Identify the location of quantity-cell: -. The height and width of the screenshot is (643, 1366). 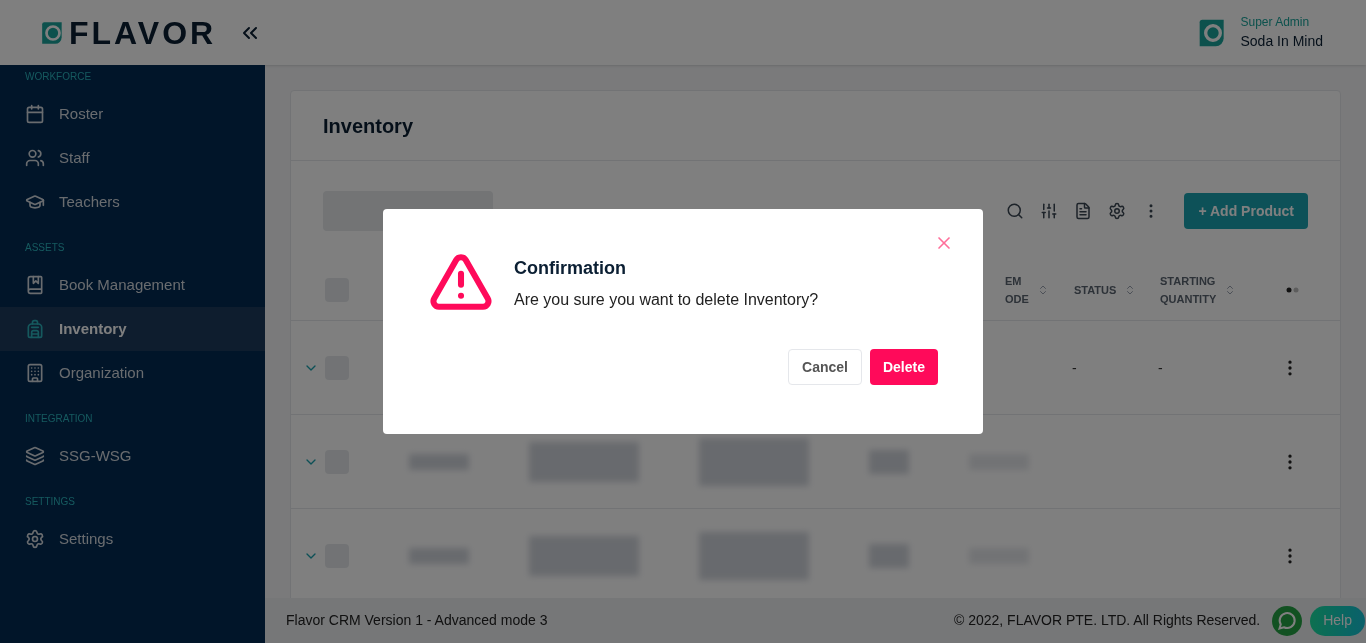
(1160, 367).